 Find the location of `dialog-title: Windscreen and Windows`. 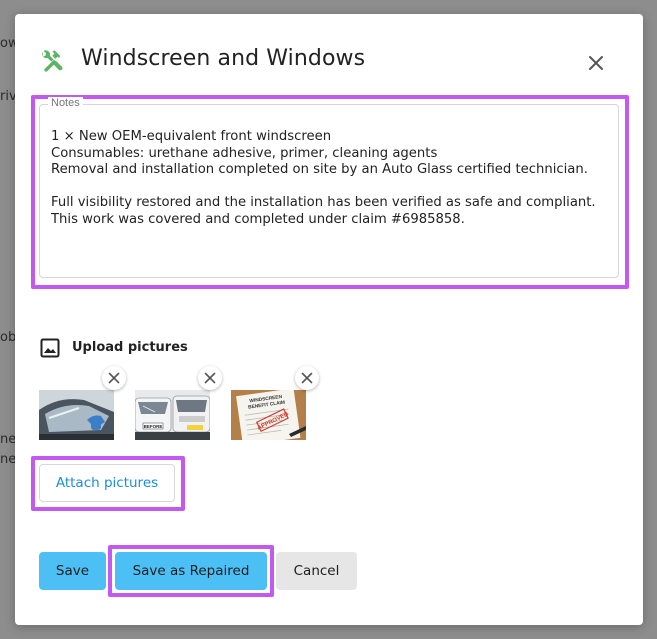

dialog-title: Windscreen and Windows is located at coordinates (223, 58).